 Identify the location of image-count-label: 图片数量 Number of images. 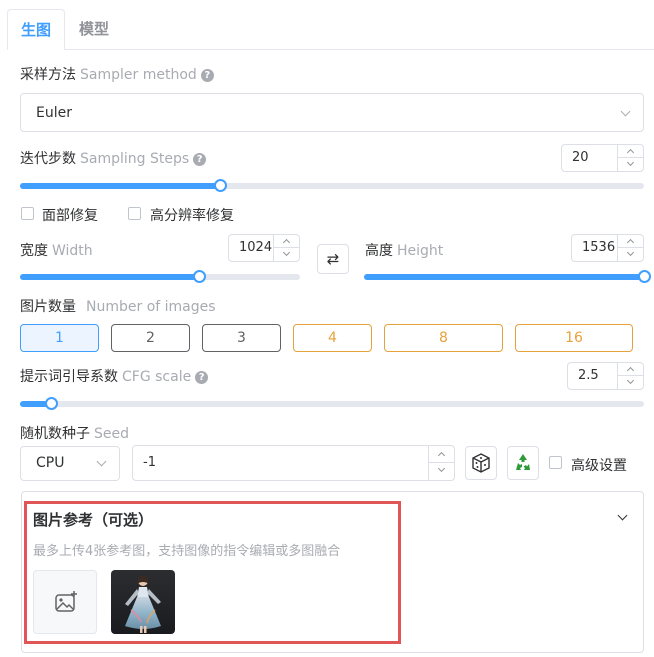
(118, 306).